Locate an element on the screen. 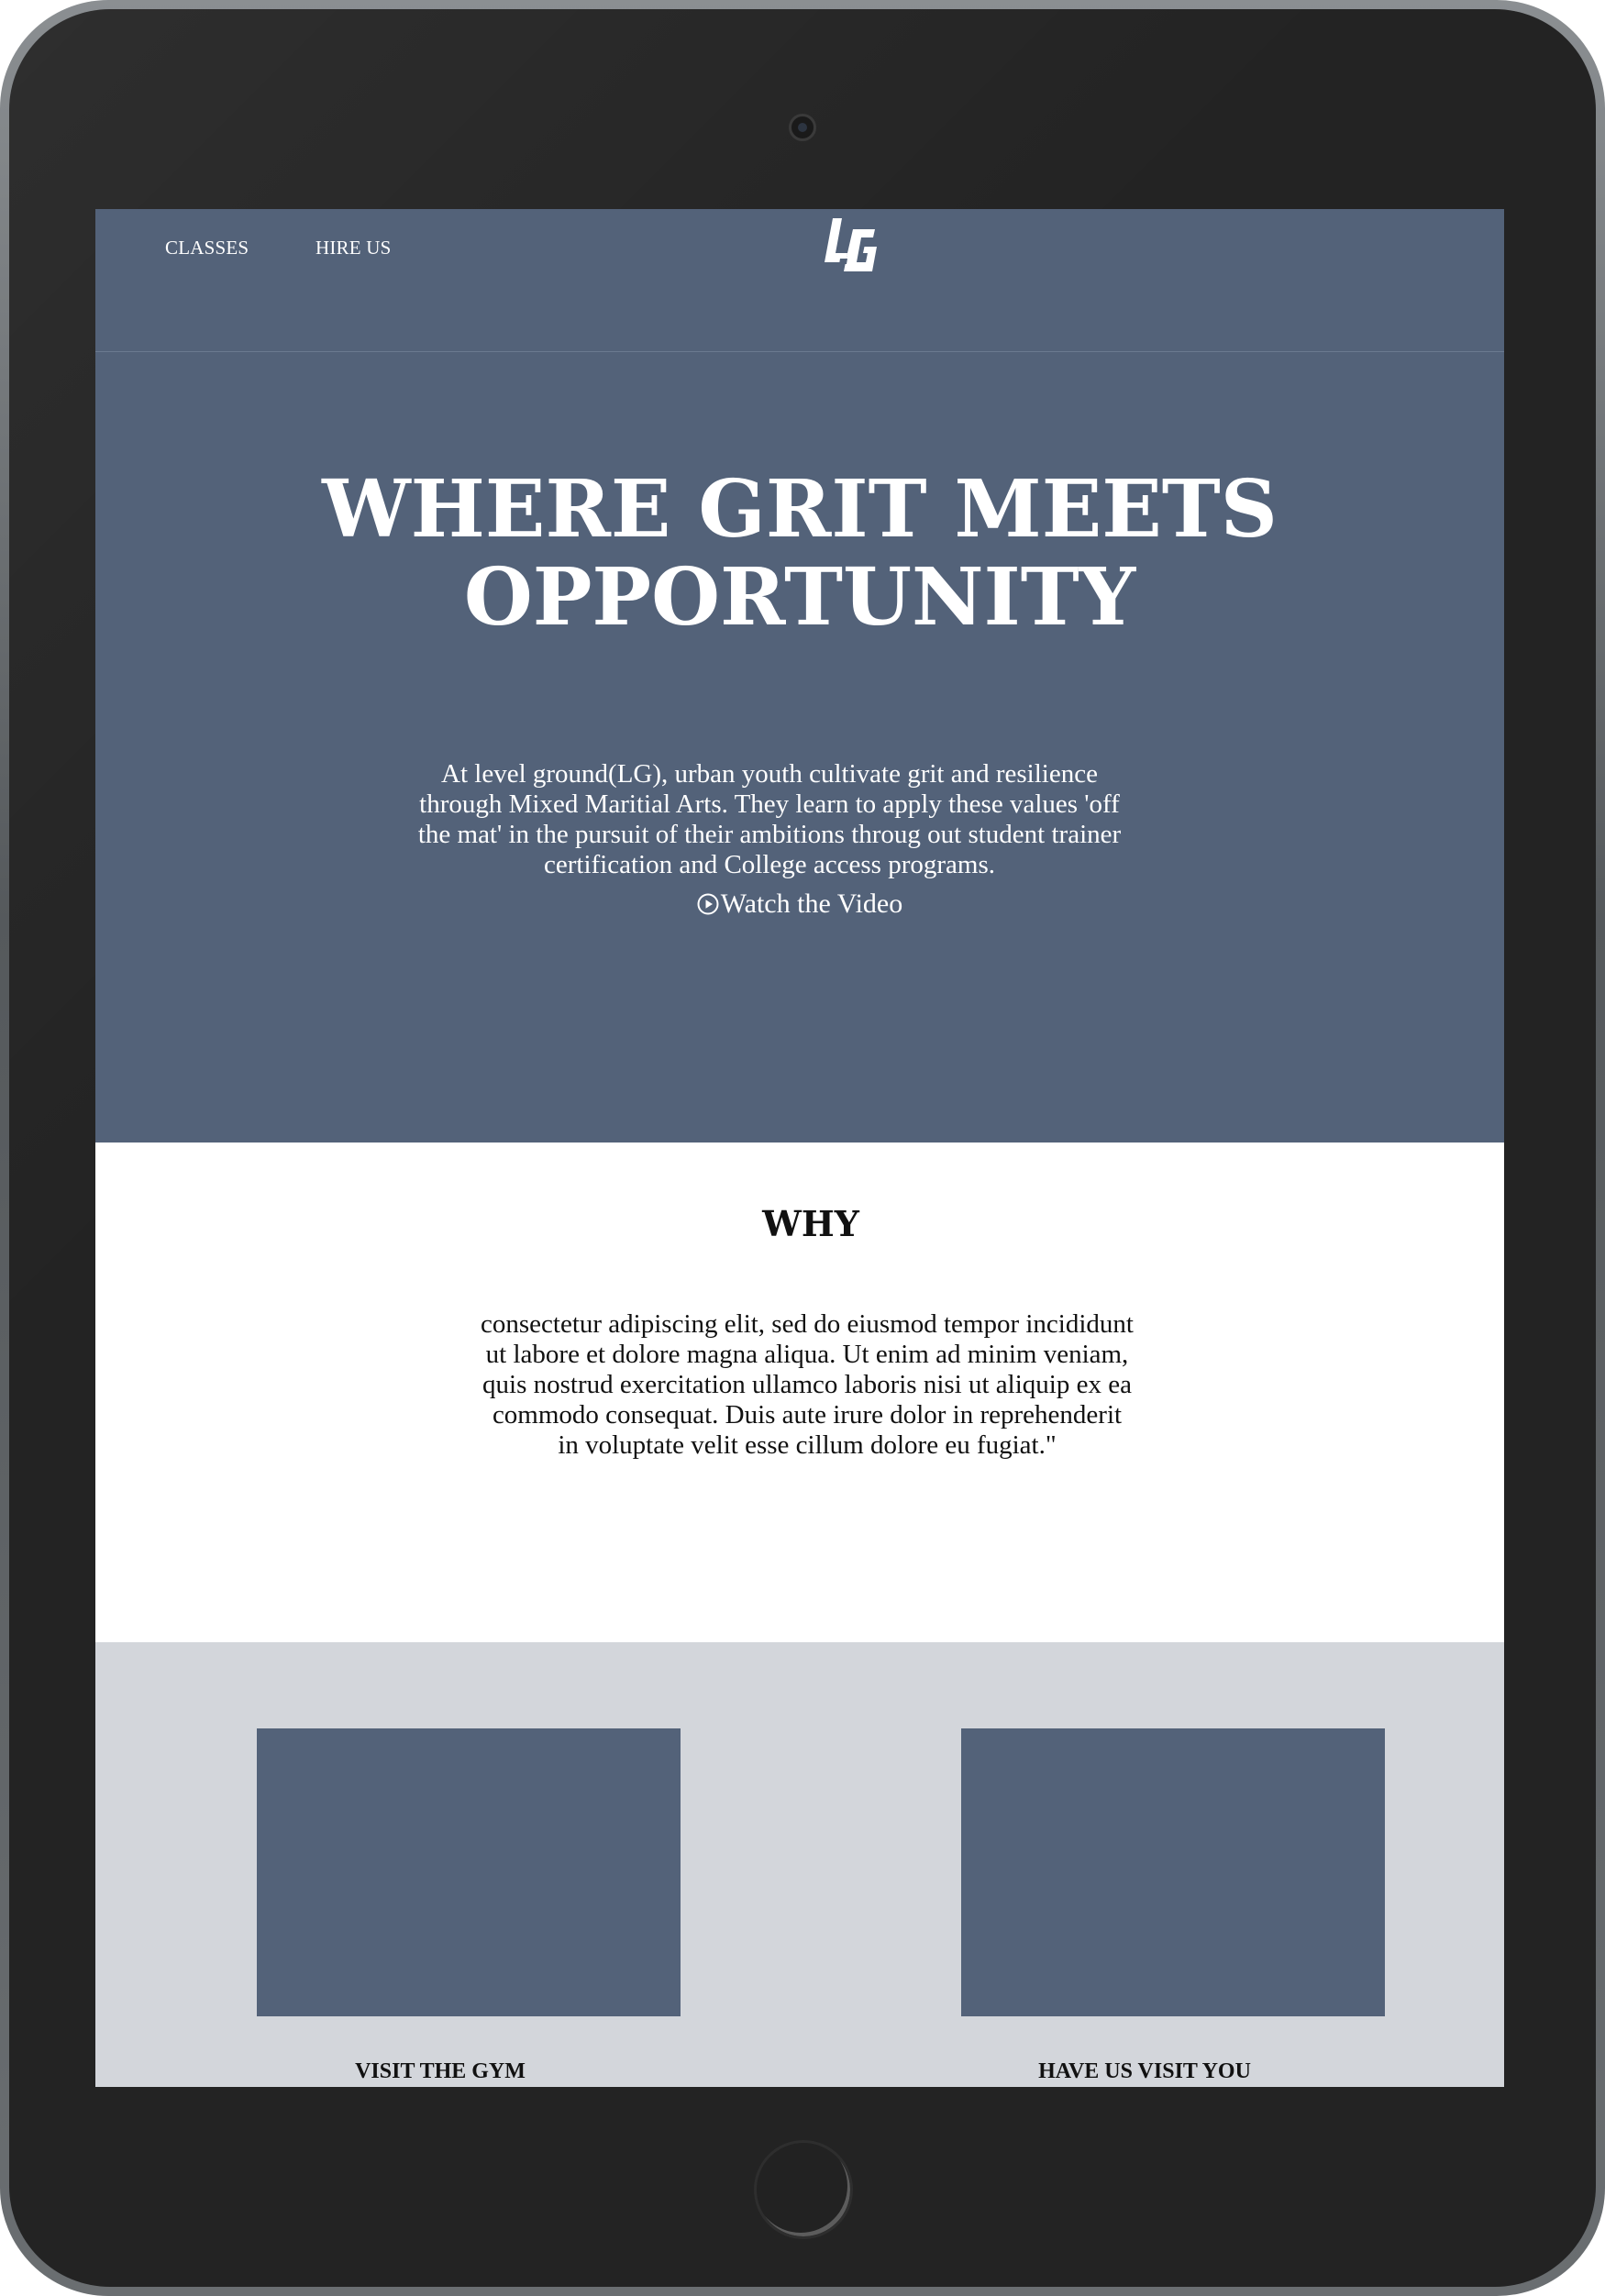 Image resolution: width=1605 pixels, height=2296 pixels. visit-gym-label: VISIT THE GYM is located at coordinates (440, 2071).